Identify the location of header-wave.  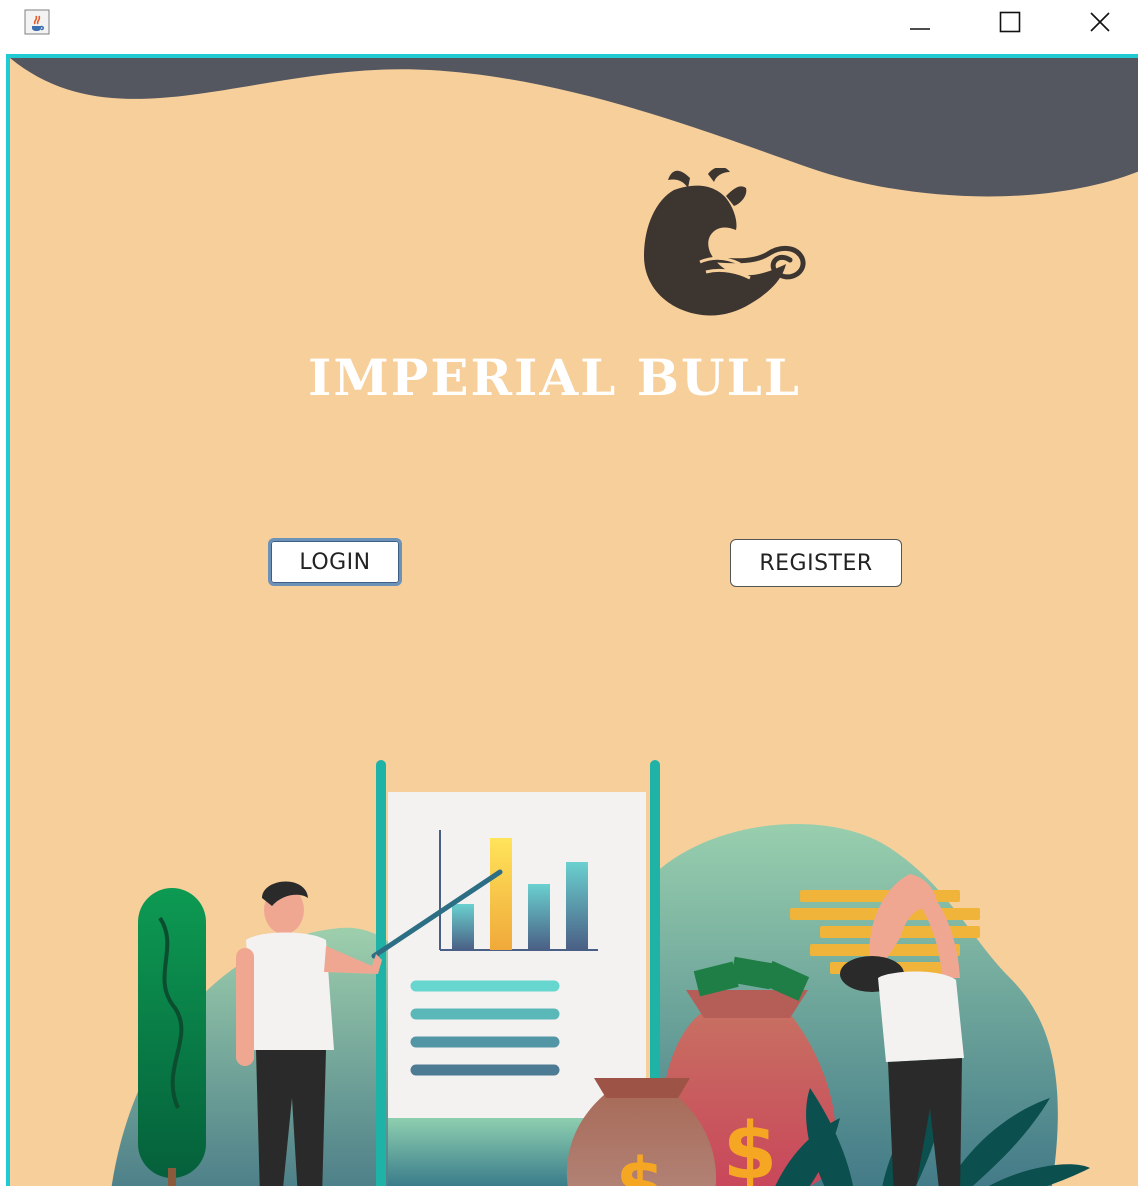
(574, 127).